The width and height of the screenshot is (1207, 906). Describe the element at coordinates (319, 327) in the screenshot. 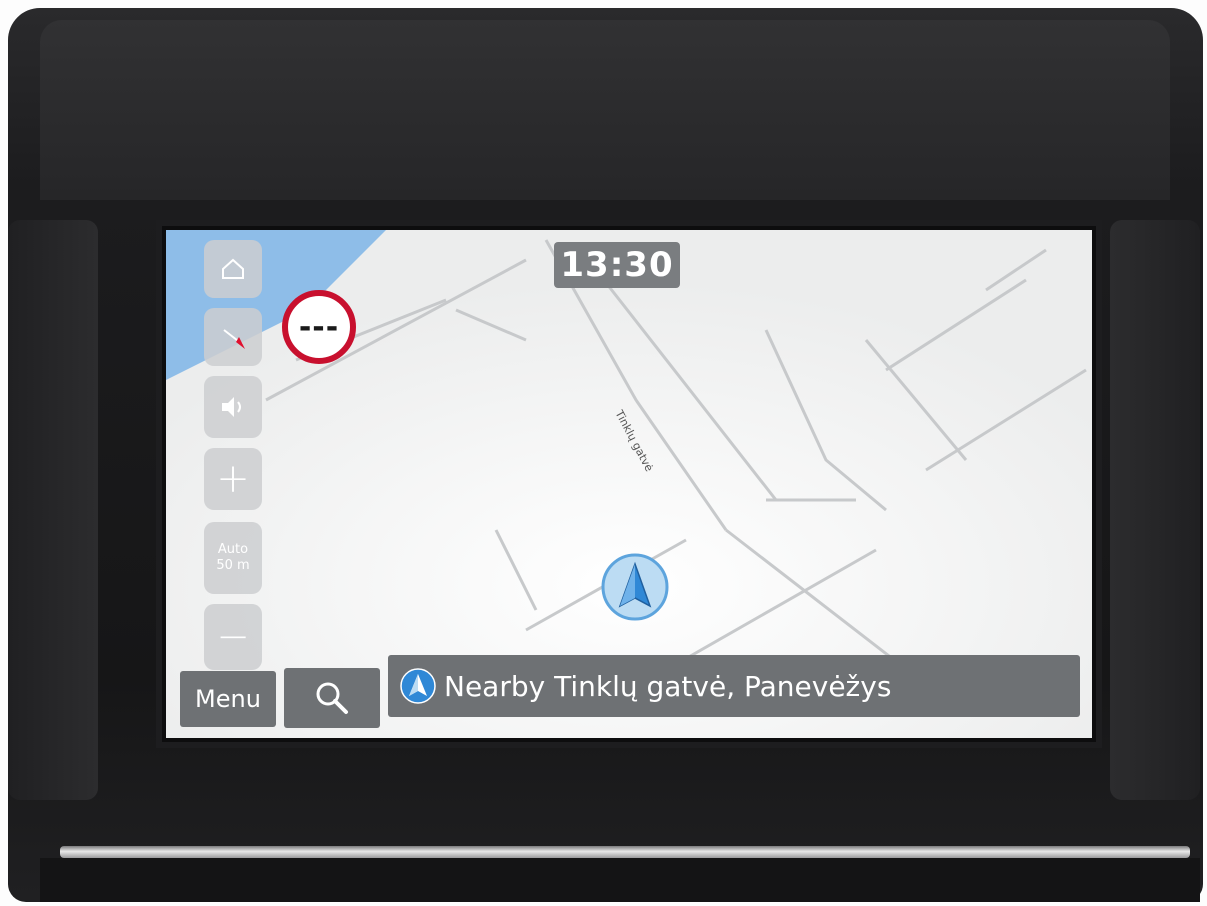

I see `speed-limit-sign: ---` at that location.